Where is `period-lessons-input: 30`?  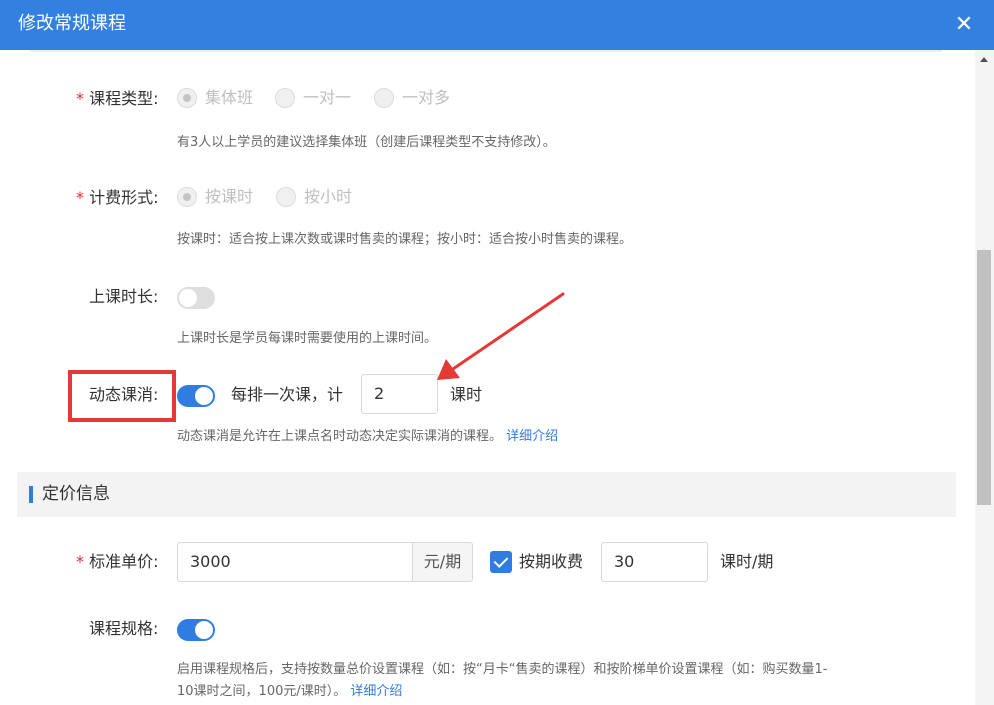
period-lessons-input: 30 is located at coordinates (654, 562).